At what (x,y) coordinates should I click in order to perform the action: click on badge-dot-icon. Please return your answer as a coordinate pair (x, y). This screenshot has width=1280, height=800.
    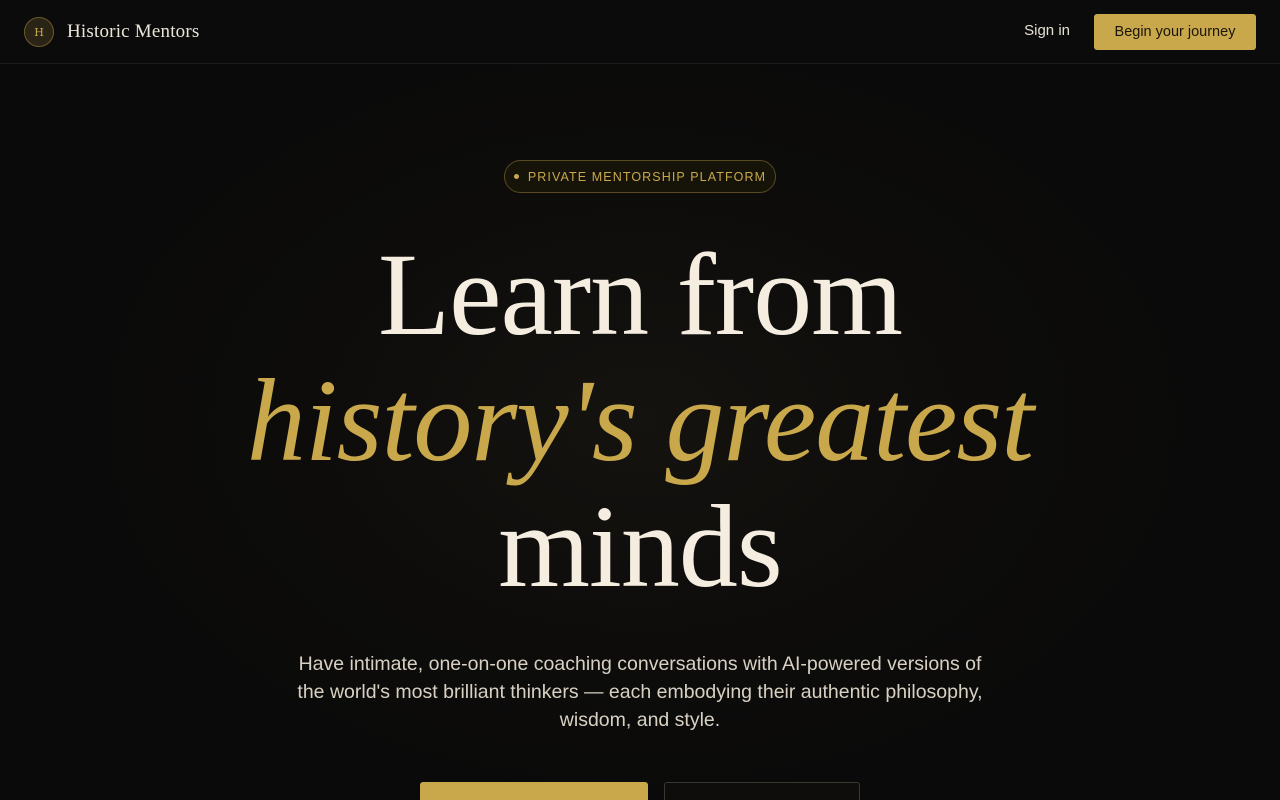
    Looking at the image, I should click on (516, 176).